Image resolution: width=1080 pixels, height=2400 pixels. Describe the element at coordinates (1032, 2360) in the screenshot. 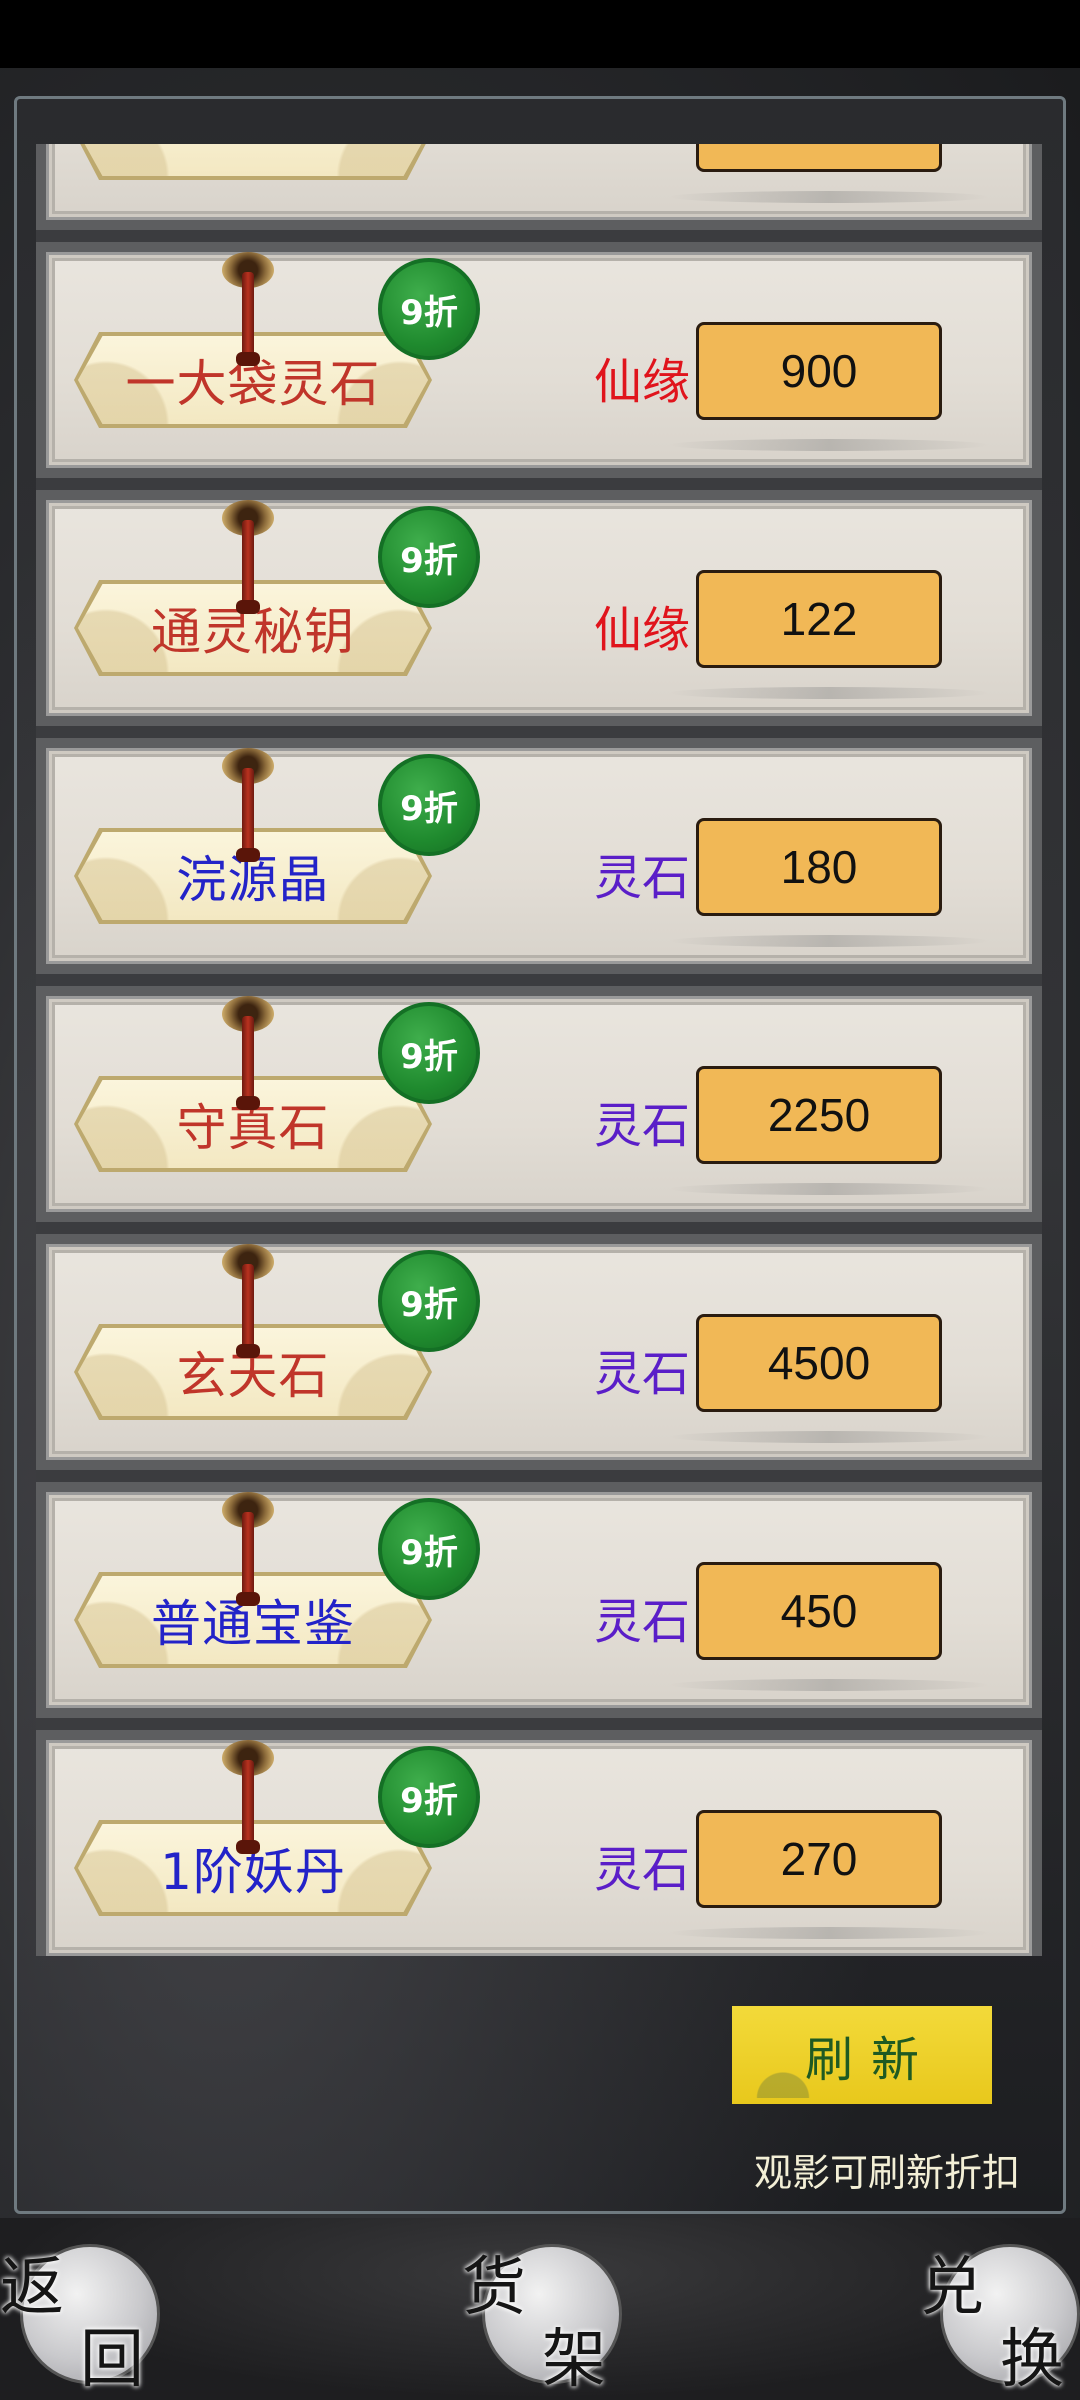

I see `exchange-label-2: 换` at that location.